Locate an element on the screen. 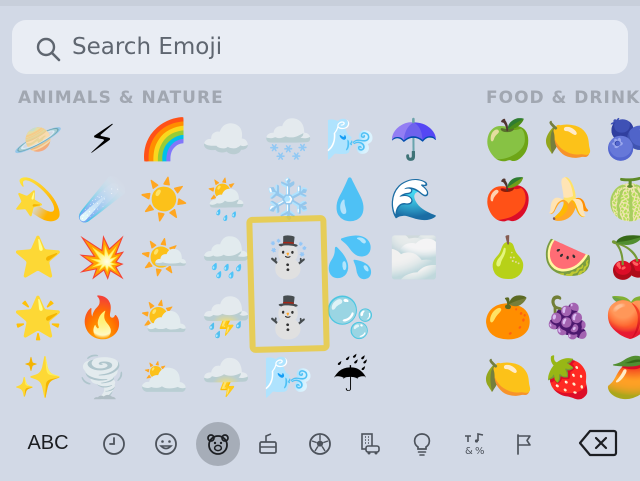  emoji-key: 🌨️ is located at coordinates (288, 140).